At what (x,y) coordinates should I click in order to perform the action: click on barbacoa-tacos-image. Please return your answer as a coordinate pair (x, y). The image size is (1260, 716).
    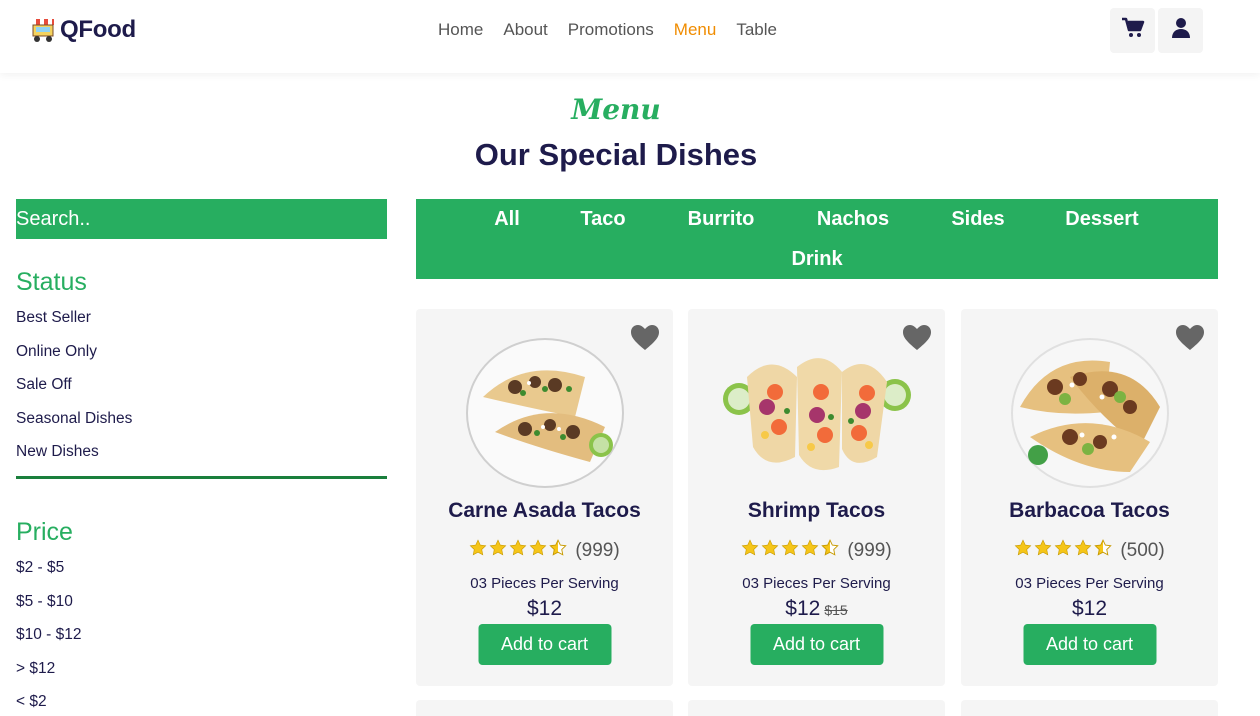
    Looking at the image, I should click on (1090, 413).